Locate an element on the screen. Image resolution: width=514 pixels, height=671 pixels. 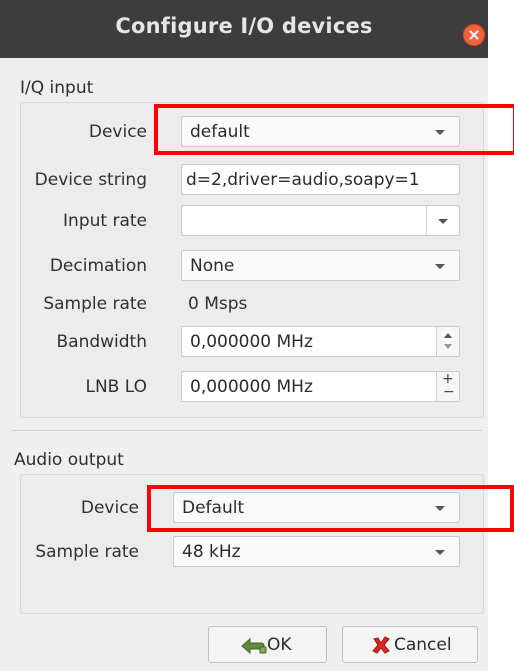
audio-sample-rate-value: 48 kHz is located at coordinates (211, 552).